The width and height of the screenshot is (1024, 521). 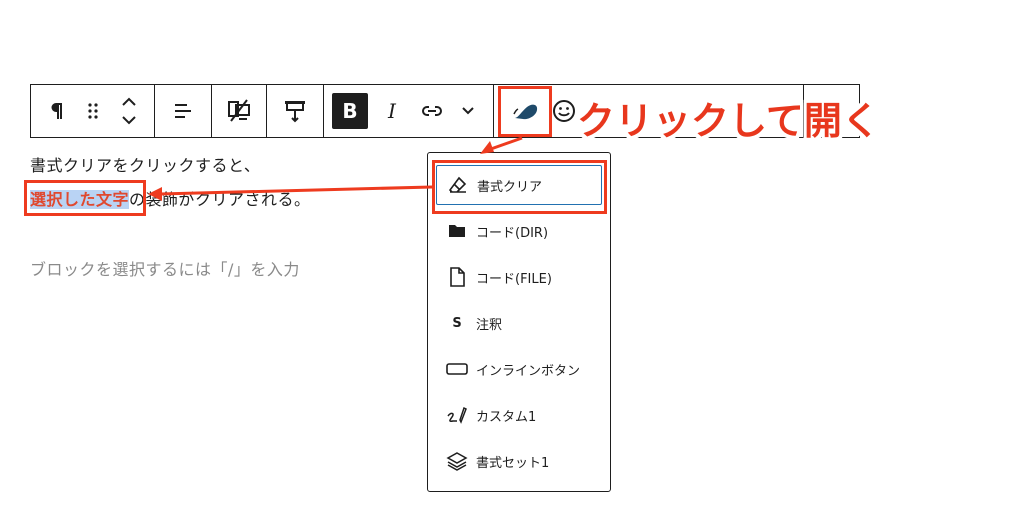 I want to click on align-group, so click(x=183, y=111).